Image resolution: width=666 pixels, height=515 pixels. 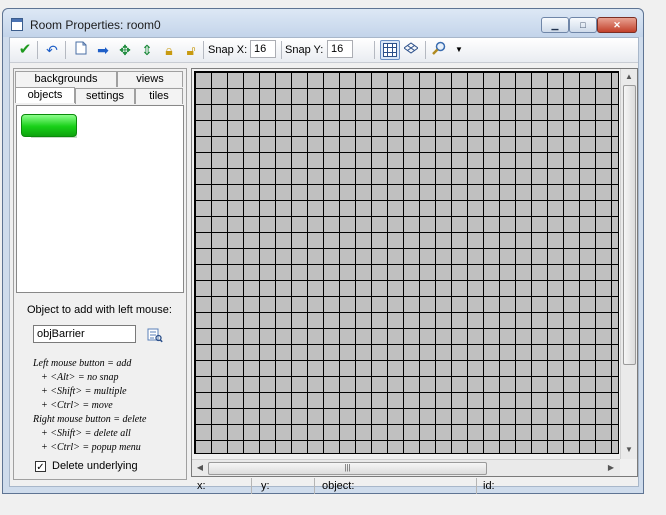 What do you see at coordinates (17, 24) in the screenshot?
I see `room-window-icon` at bounding box center [17, 24].